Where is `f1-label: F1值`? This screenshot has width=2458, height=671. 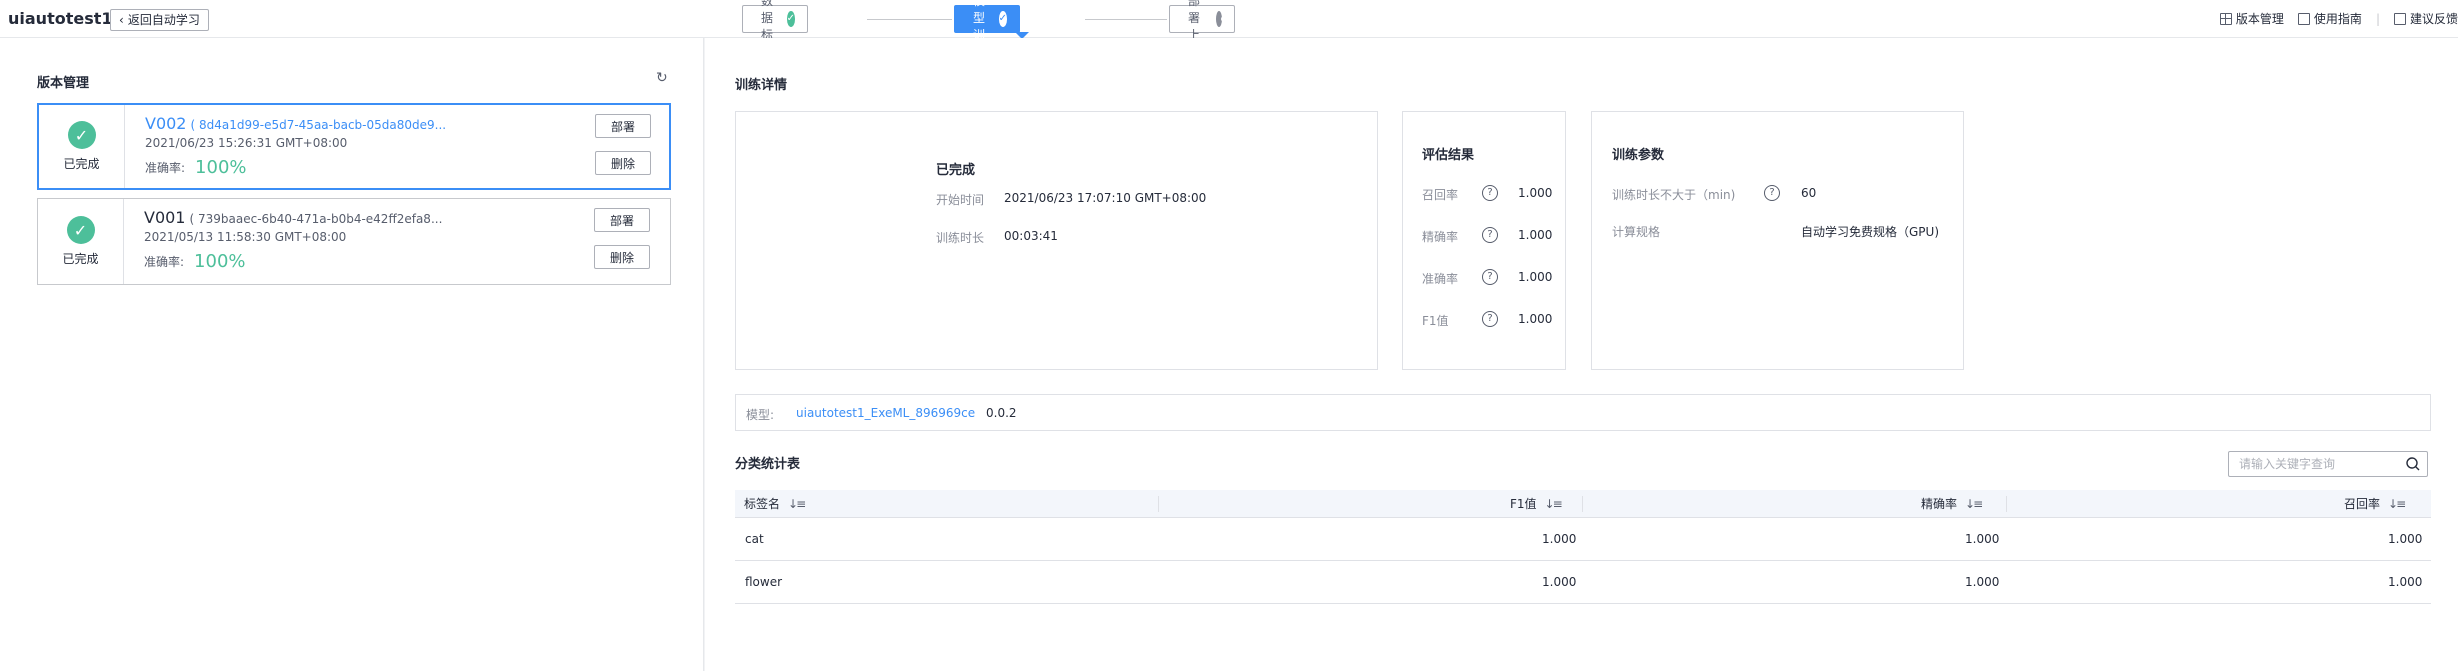 f1-label: F1值 is located at coordinates (1435, 321).